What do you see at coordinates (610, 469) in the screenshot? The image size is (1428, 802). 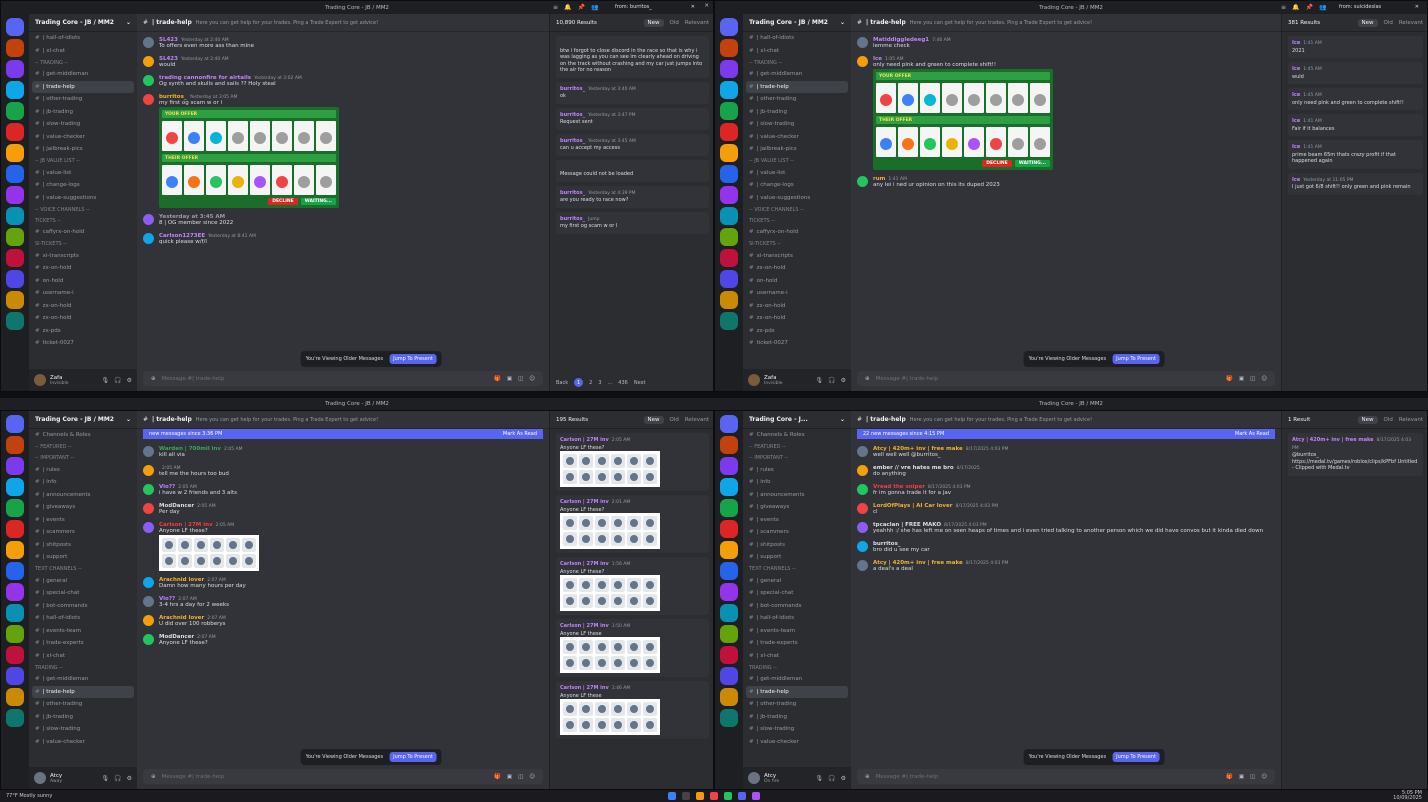 I see `item-grid-image` at bounding box center [610, 469].